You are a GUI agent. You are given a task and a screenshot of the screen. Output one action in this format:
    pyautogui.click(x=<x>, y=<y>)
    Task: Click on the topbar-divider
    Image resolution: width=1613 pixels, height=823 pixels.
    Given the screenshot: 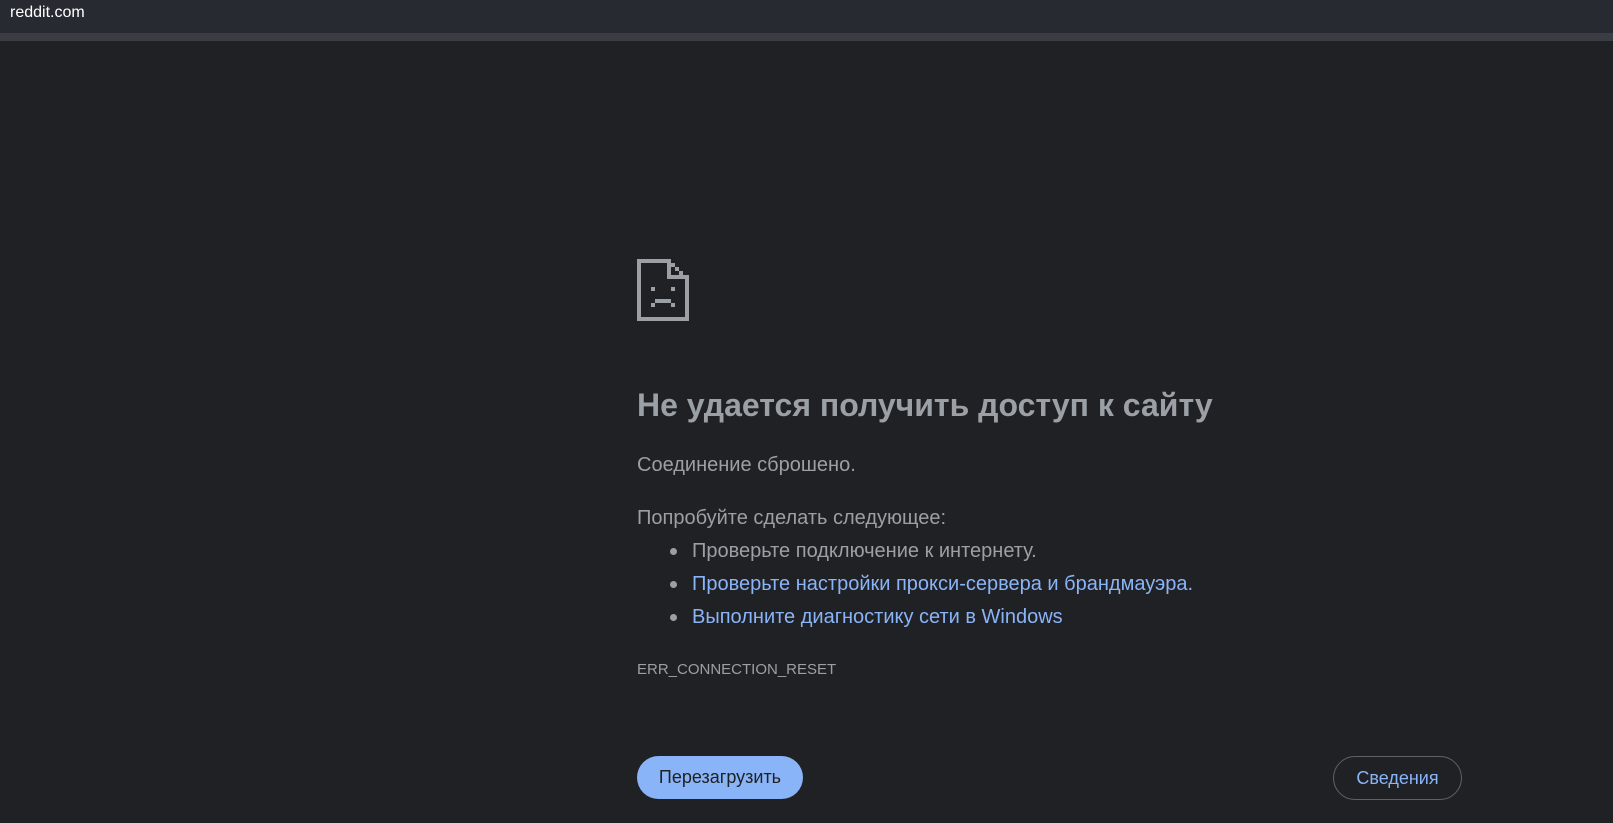 What is the action you would take?
    pyautogui.click(x=806, y=37)
    